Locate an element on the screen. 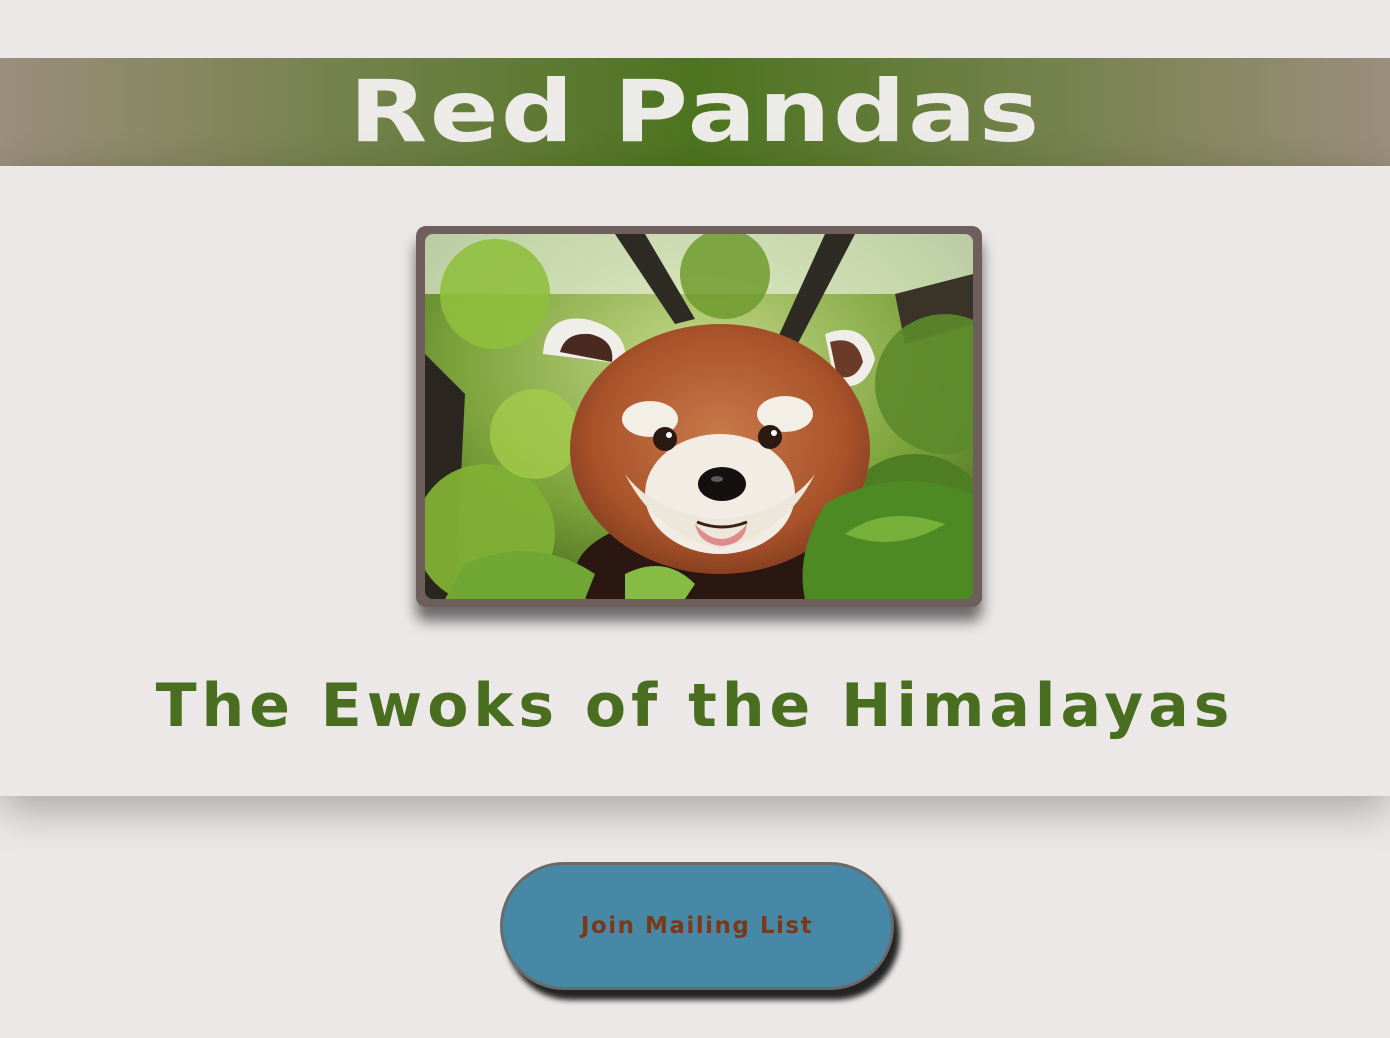 This screenshot has height=1038, width=1390. photo-frame is located at coordinates (699, 416).